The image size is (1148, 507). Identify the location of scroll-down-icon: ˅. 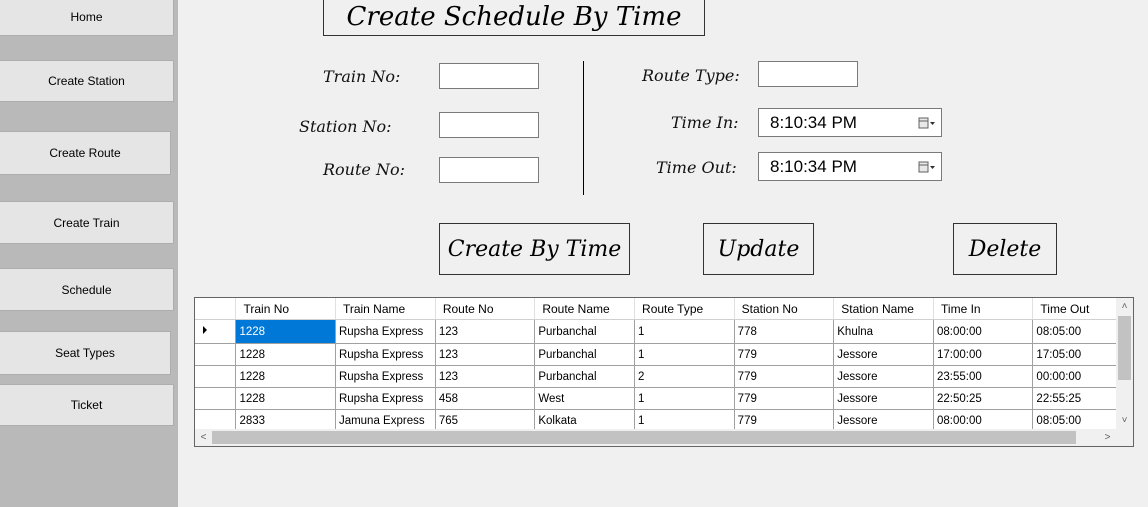
(1124, 420).